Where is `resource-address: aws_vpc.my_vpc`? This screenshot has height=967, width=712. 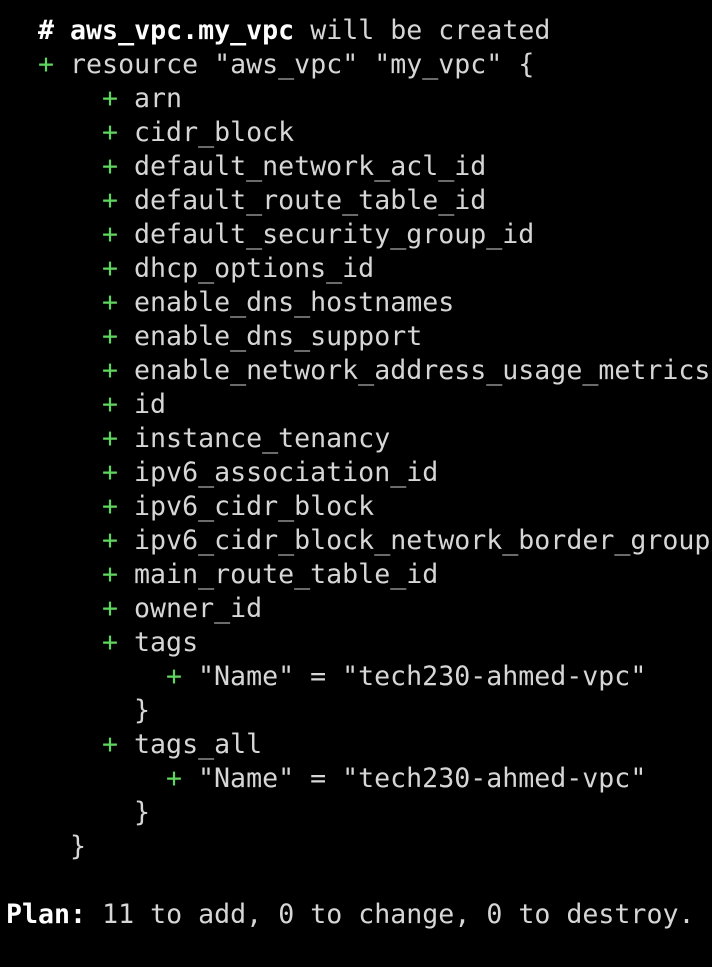
resource-address: aws_vpc.my_vpc is located at coordinates (182, 30).